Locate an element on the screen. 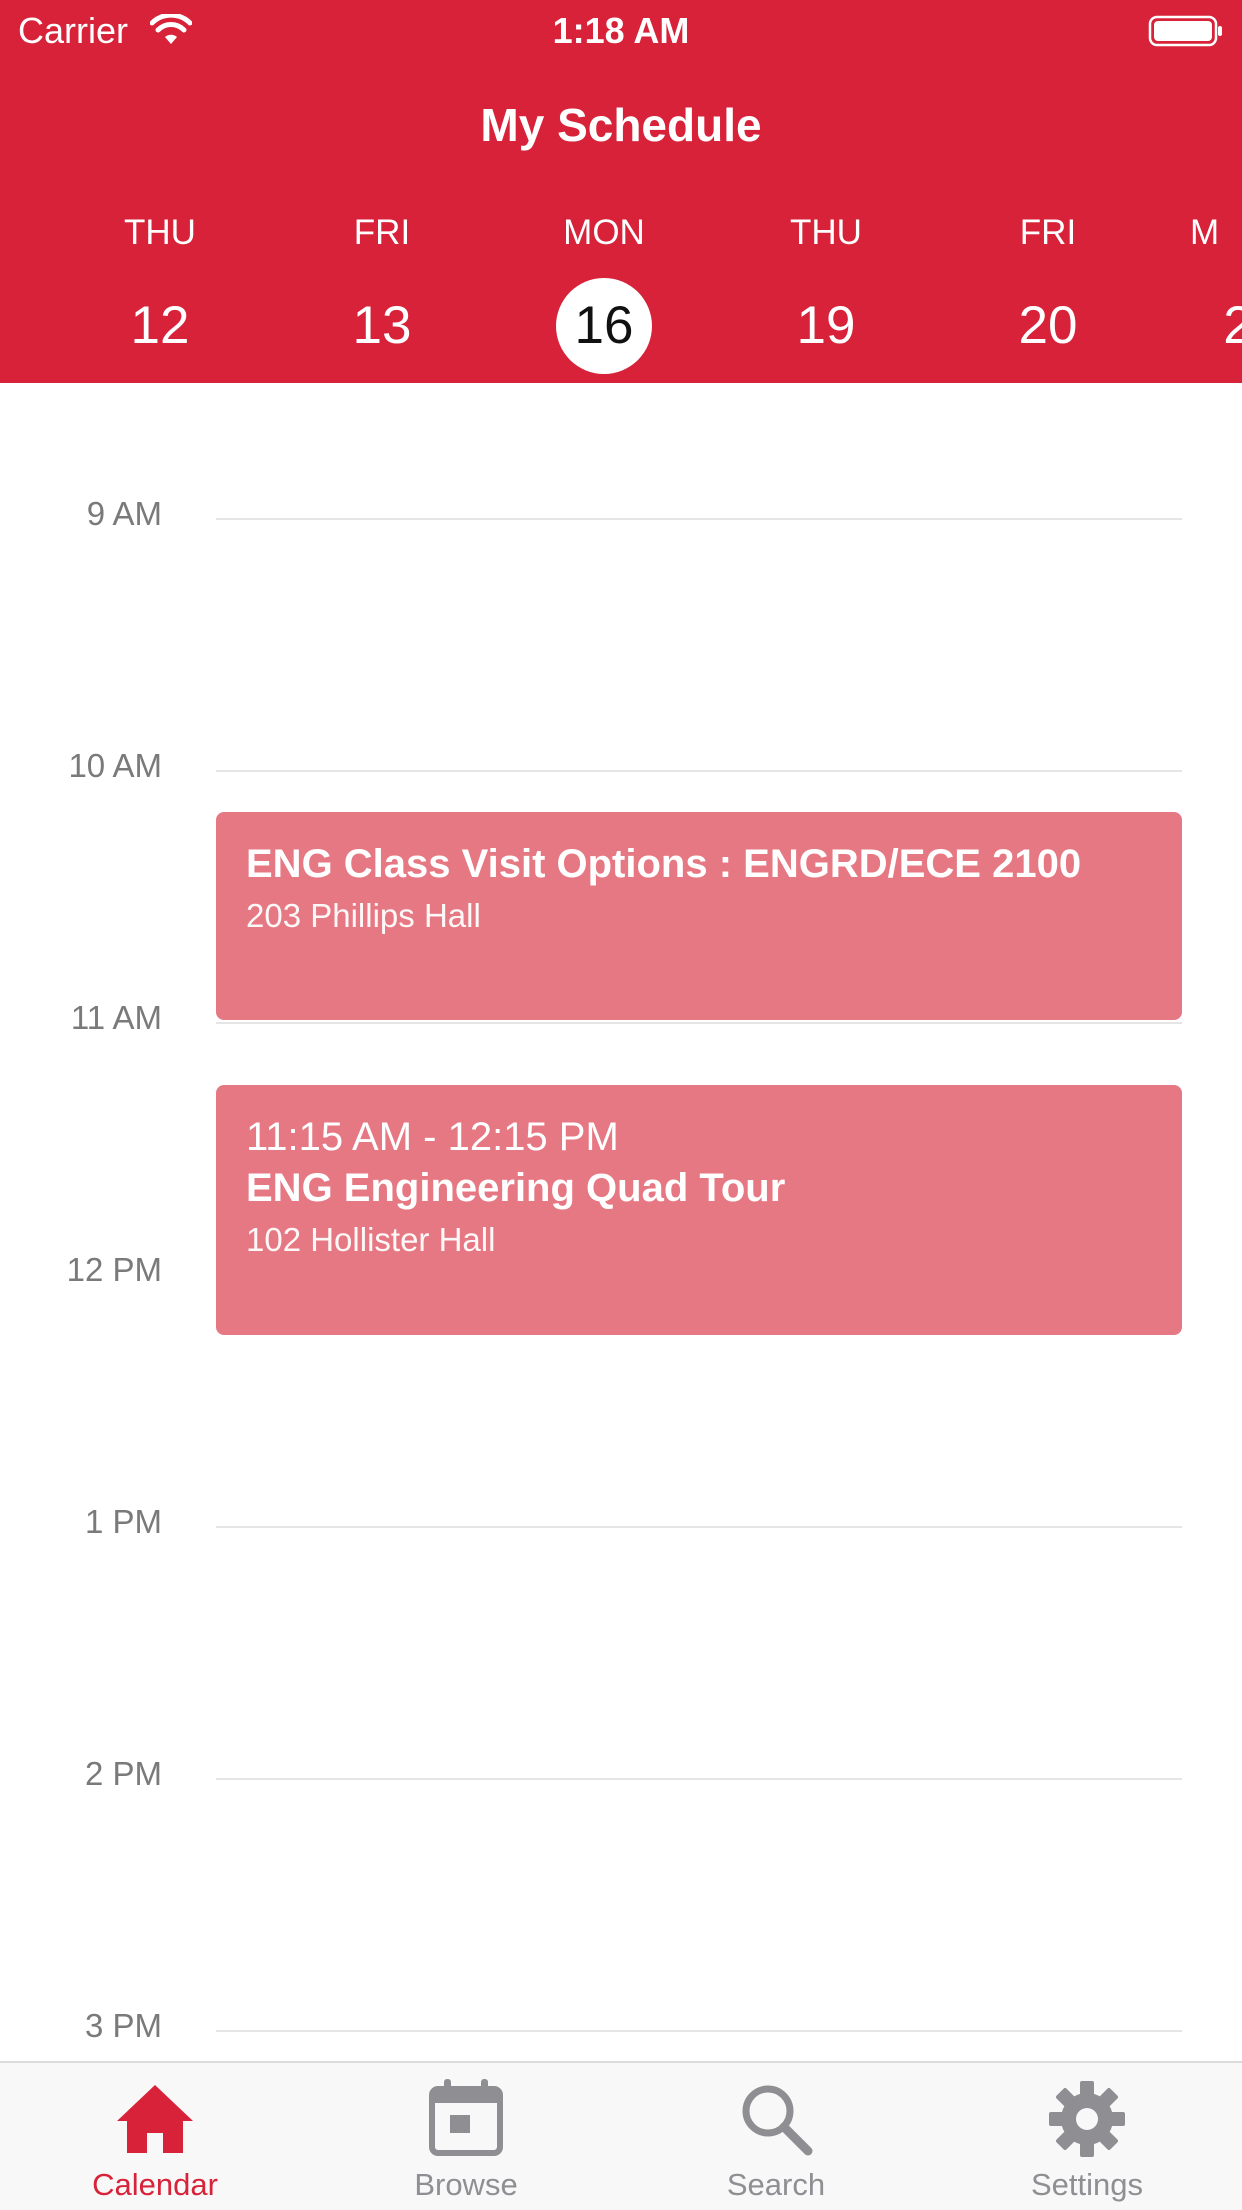  day-name: M is located at coordinates (1205, 232).